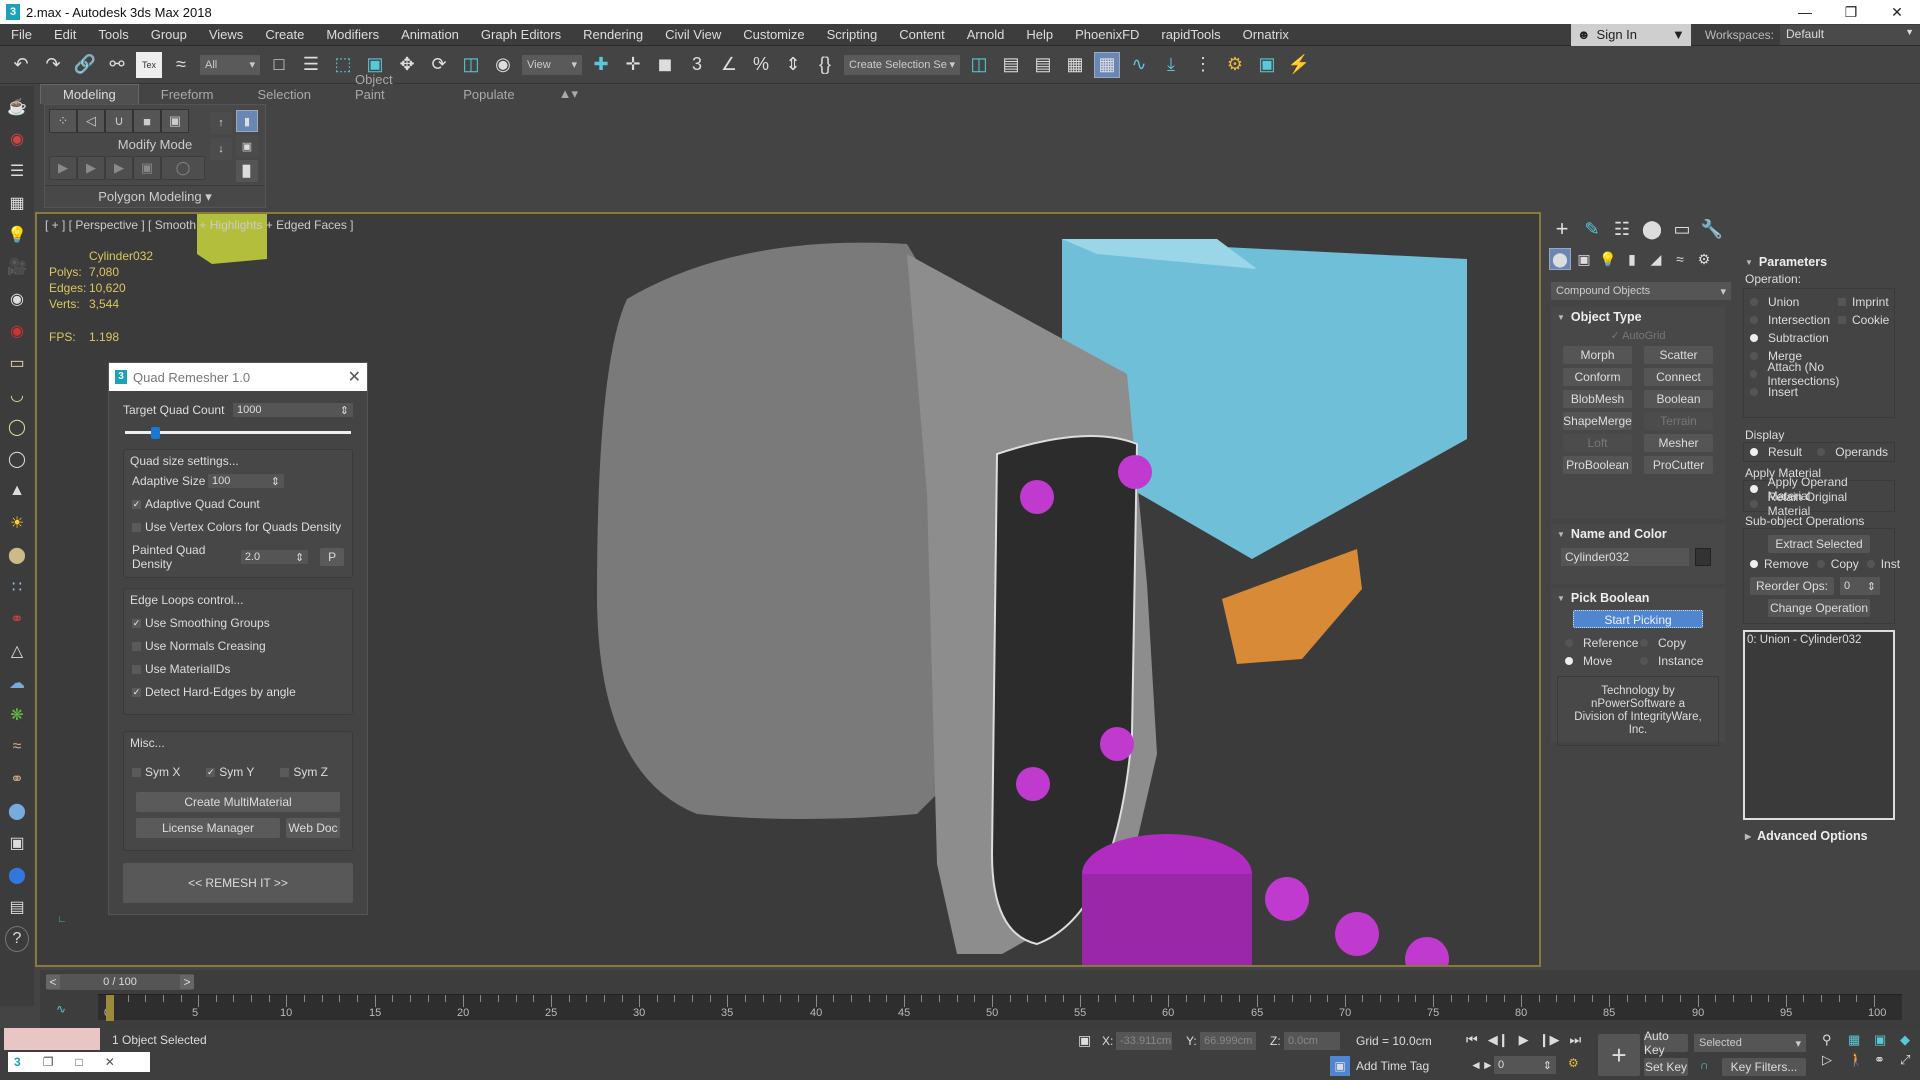 The image size is (1920, 1080). I want to click on object-type-header: ▼ Object Type, so click(1638, 317).